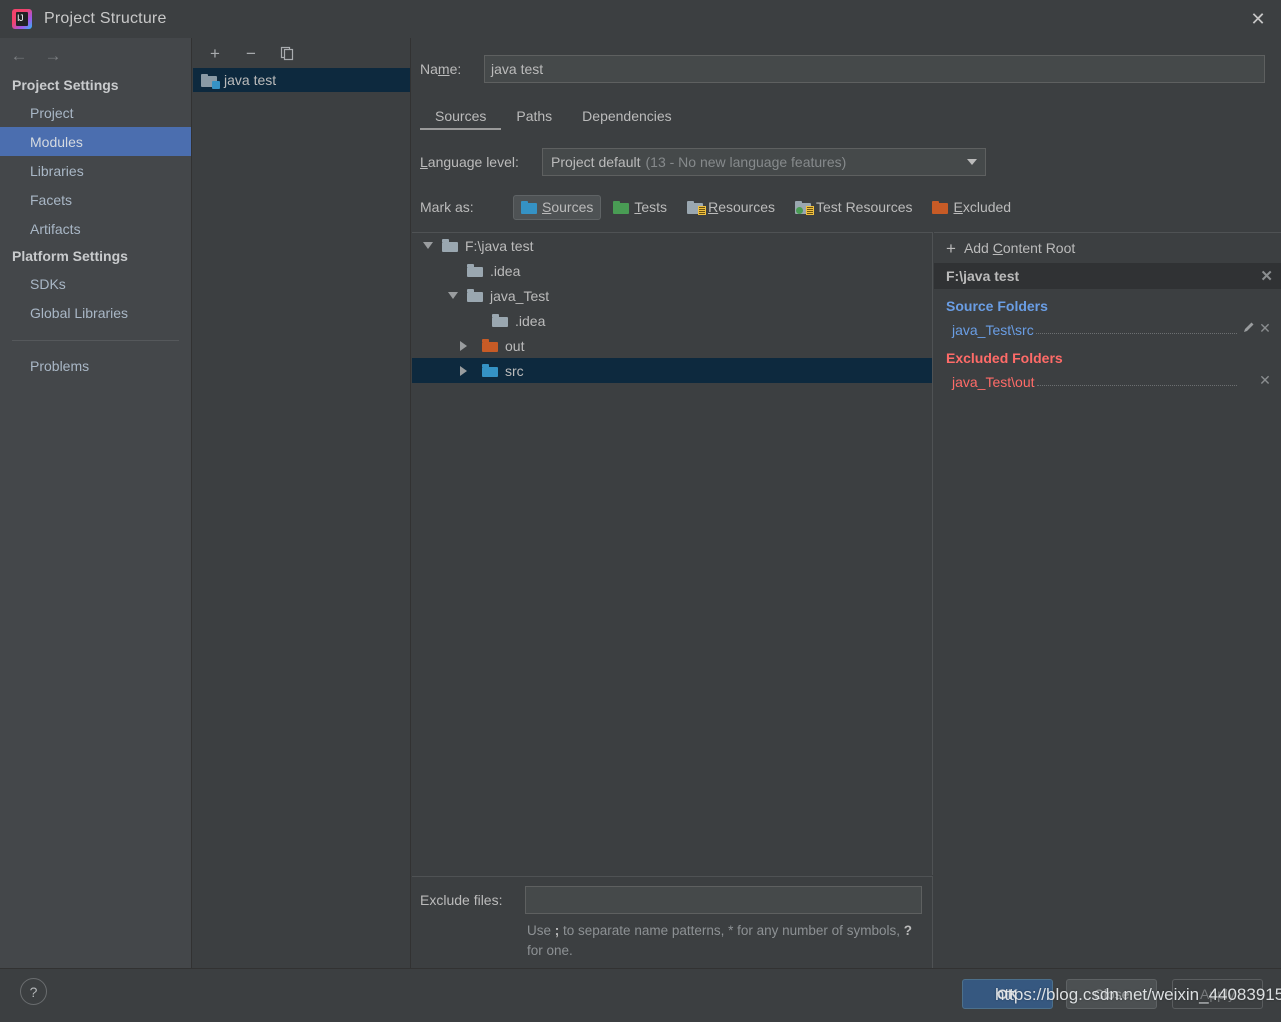 This screenshot has height=1022, width=1281. I want to click on sidebar-group-project-settings: Project Settings, so click(65, 85).